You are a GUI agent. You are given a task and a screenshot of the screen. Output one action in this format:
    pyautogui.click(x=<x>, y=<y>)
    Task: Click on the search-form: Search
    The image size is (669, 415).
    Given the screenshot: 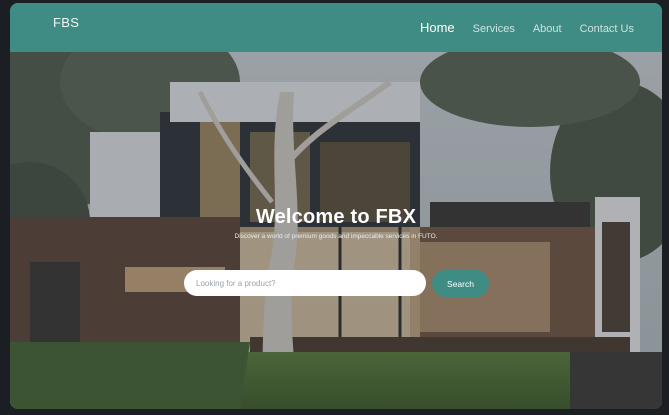 What is the action you would take?
    pyautogui.click(x=336, y=283)
    